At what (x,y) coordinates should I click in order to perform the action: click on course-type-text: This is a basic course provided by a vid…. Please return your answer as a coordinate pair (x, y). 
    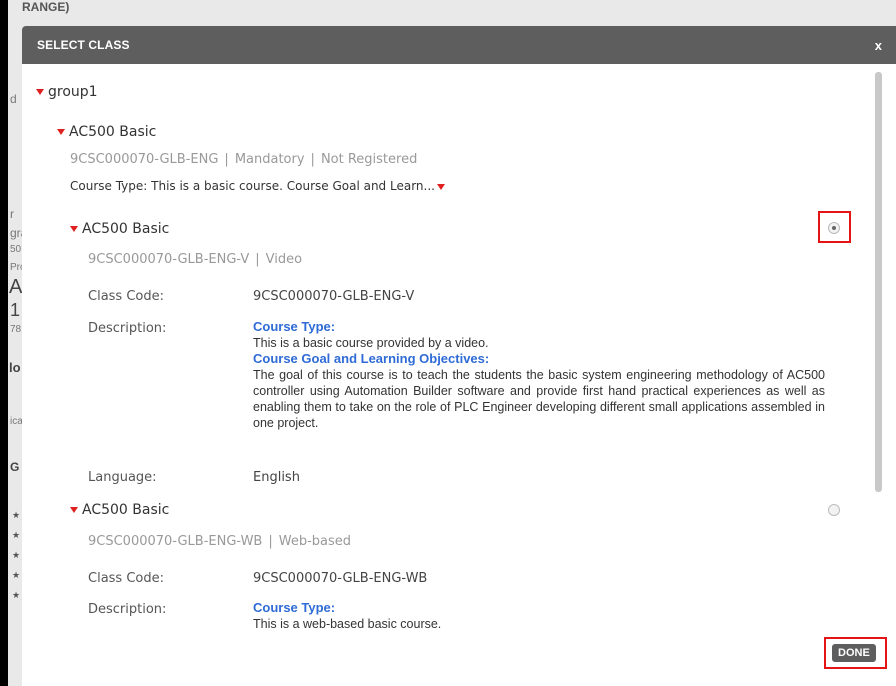
    Looking at the image, I should click on (371, 343).